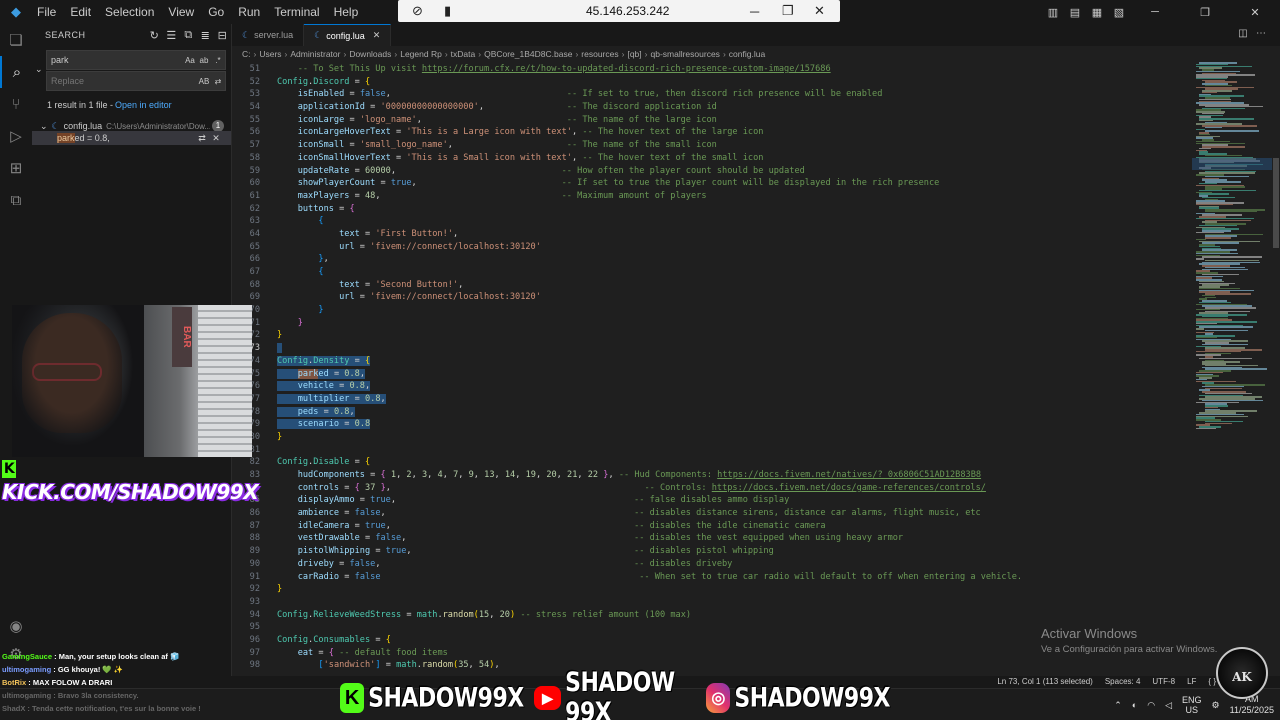 This screenshot has width=1280, height=720. What do you see at coordinates (16, 104) in the screenshot?
I see `source-control-icon: ⑂` at bounding box center [16, 104].